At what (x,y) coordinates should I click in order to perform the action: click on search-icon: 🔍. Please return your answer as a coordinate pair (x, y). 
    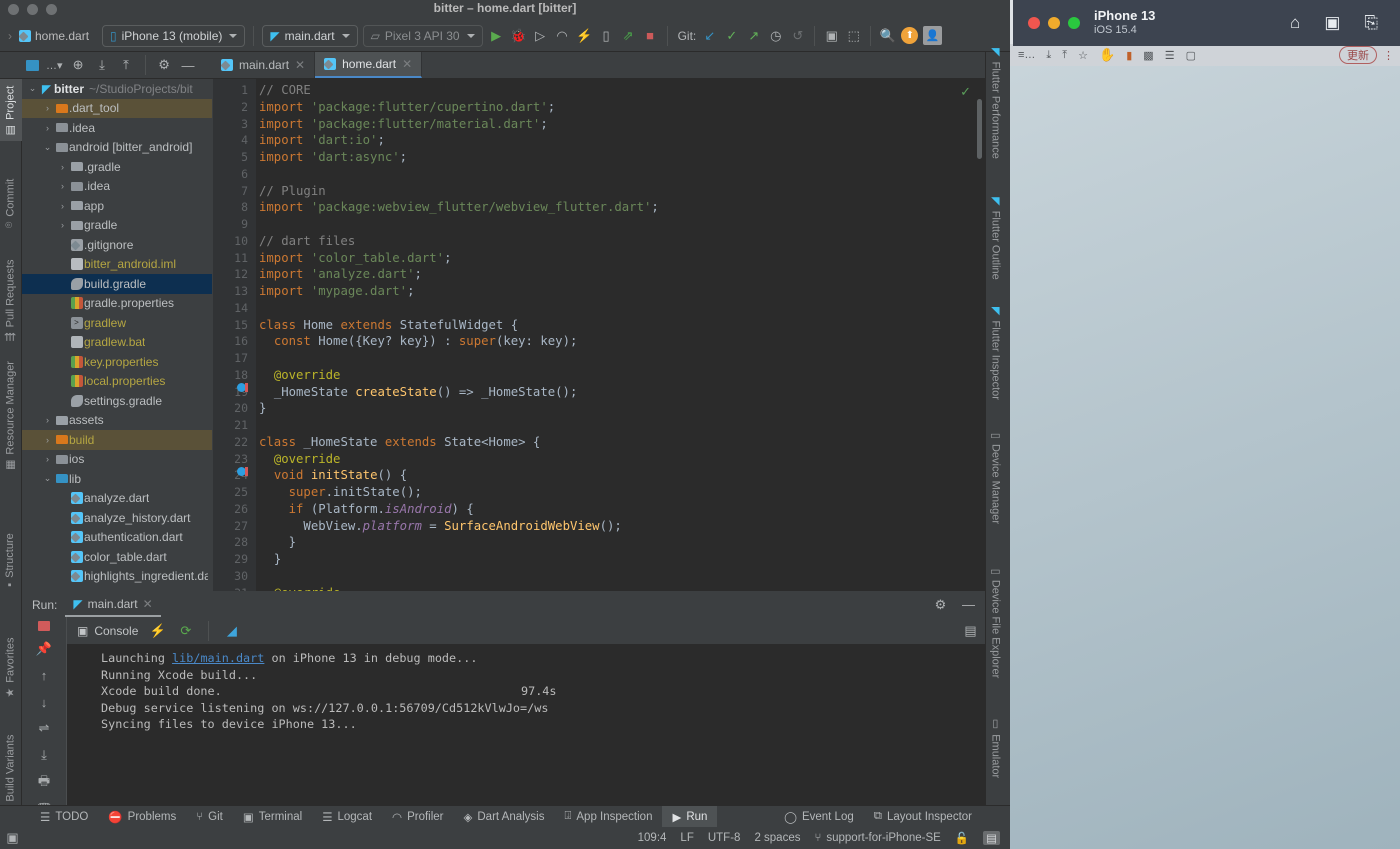
    Looking at the image, I should click on (887, 35).